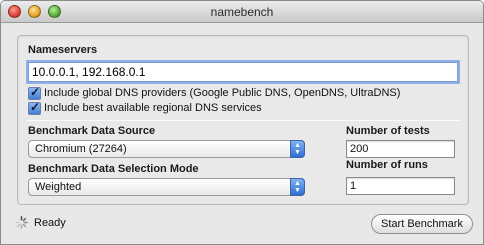 The width and height of the screenshot is (484, 245). I want to click on num-tests-label: Number of tests, so click(388, 131).